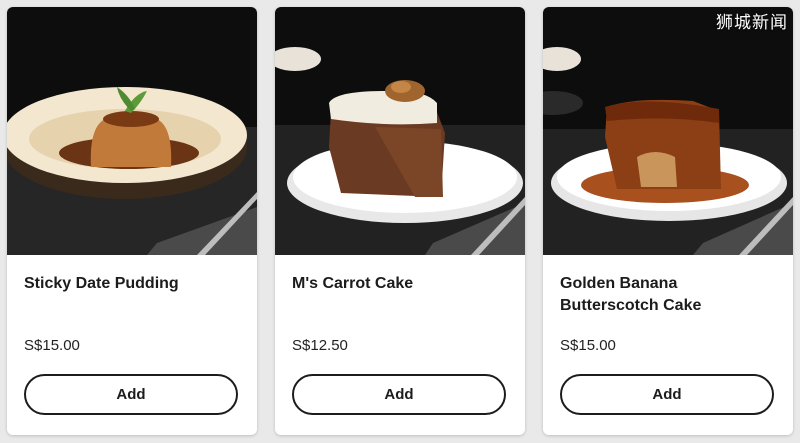 The width and height of the screenshot is (800, 443). Describe the element at coordinates (631, 294) in the screenshot. I see `product-name: Golden Banana Butterscotch Cake` at that location.